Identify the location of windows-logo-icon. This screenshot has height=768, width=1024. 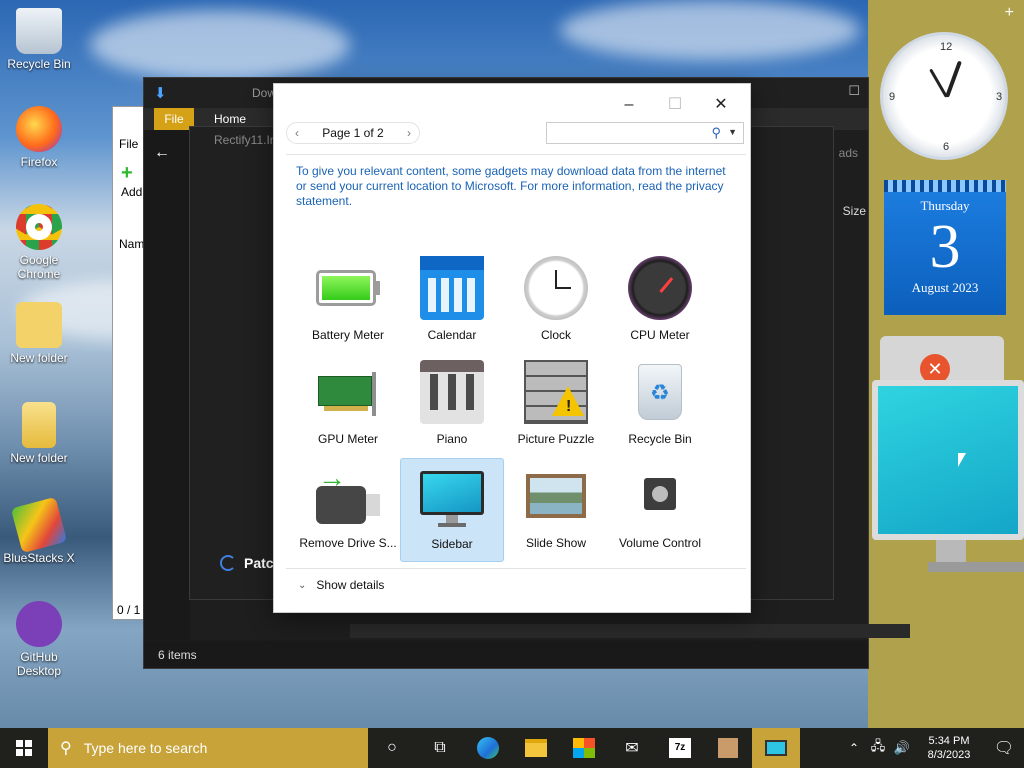
(24, 748).